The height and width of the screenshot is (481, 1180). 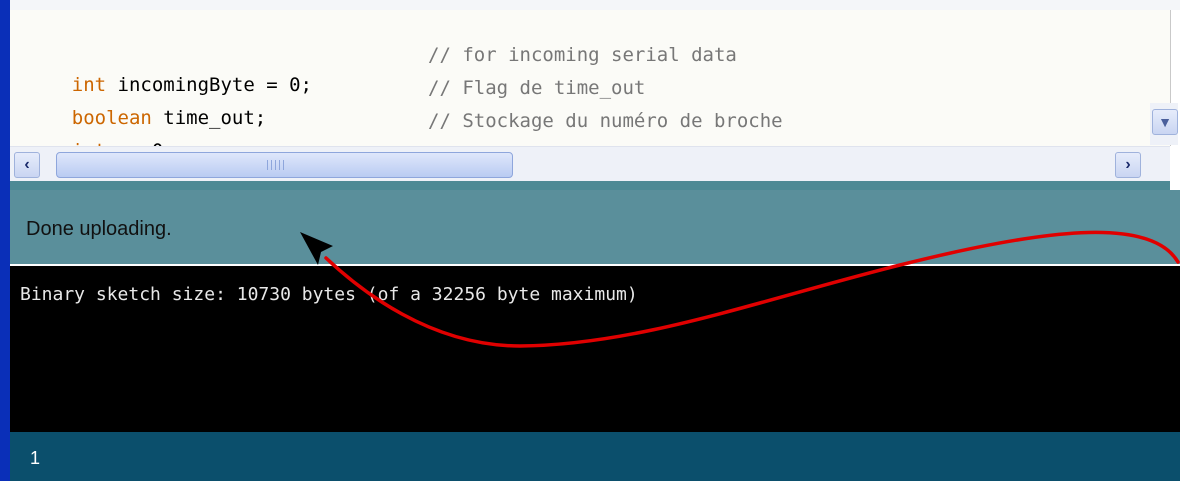 I want to click on footer-bar: 1, so click(x=595, y=456).